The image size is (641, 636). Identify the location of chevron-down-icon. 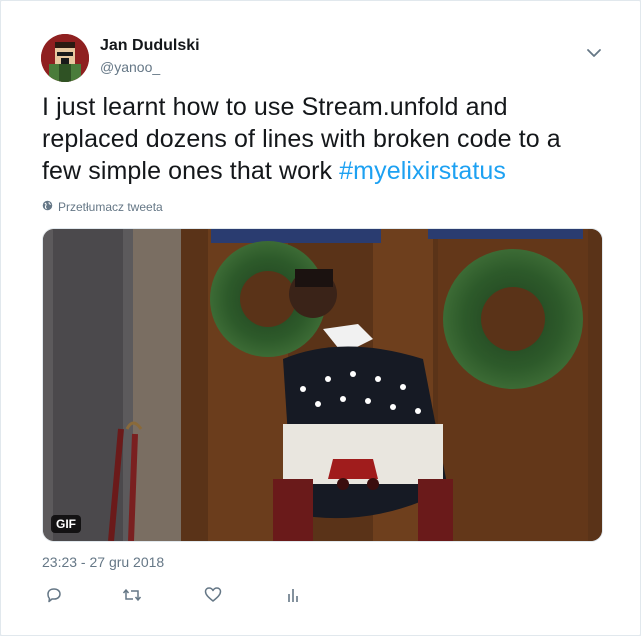
(594, 53).